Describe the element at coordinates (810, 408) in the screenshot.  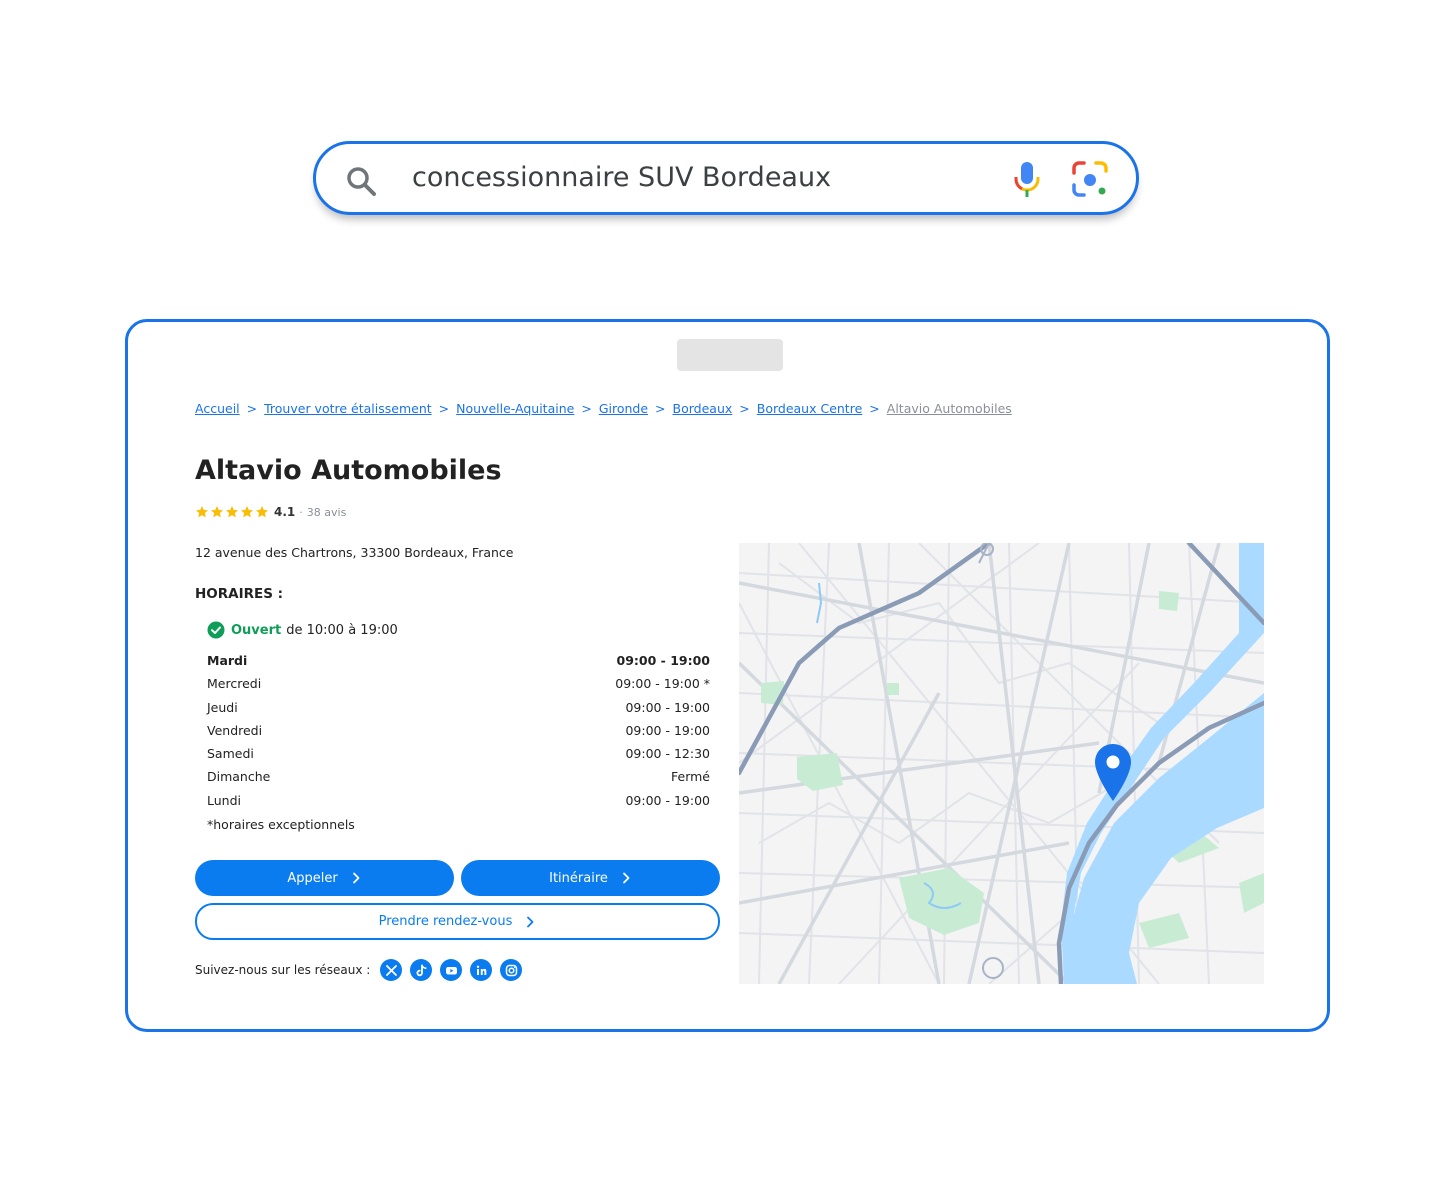
I see `breadcrumb-link-bordeaux-centre: Bordeaux Centre` at that location.